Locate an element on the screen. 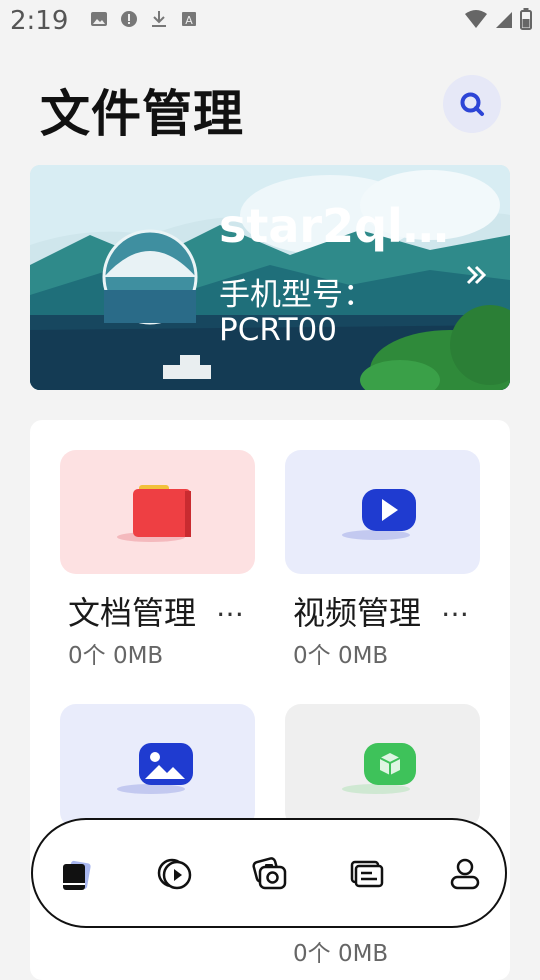 This screenshot has width=540, height=980. alert-icon is located at coordinates (129, 19).